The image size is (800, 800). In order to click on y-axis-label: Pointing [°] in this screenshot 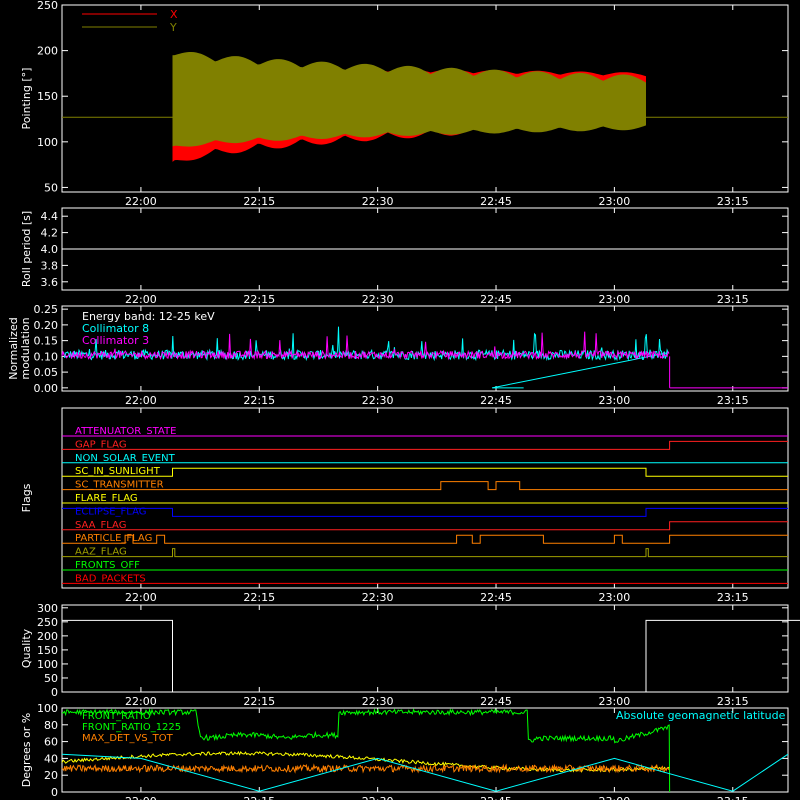, I will do `click(26, 99)`.